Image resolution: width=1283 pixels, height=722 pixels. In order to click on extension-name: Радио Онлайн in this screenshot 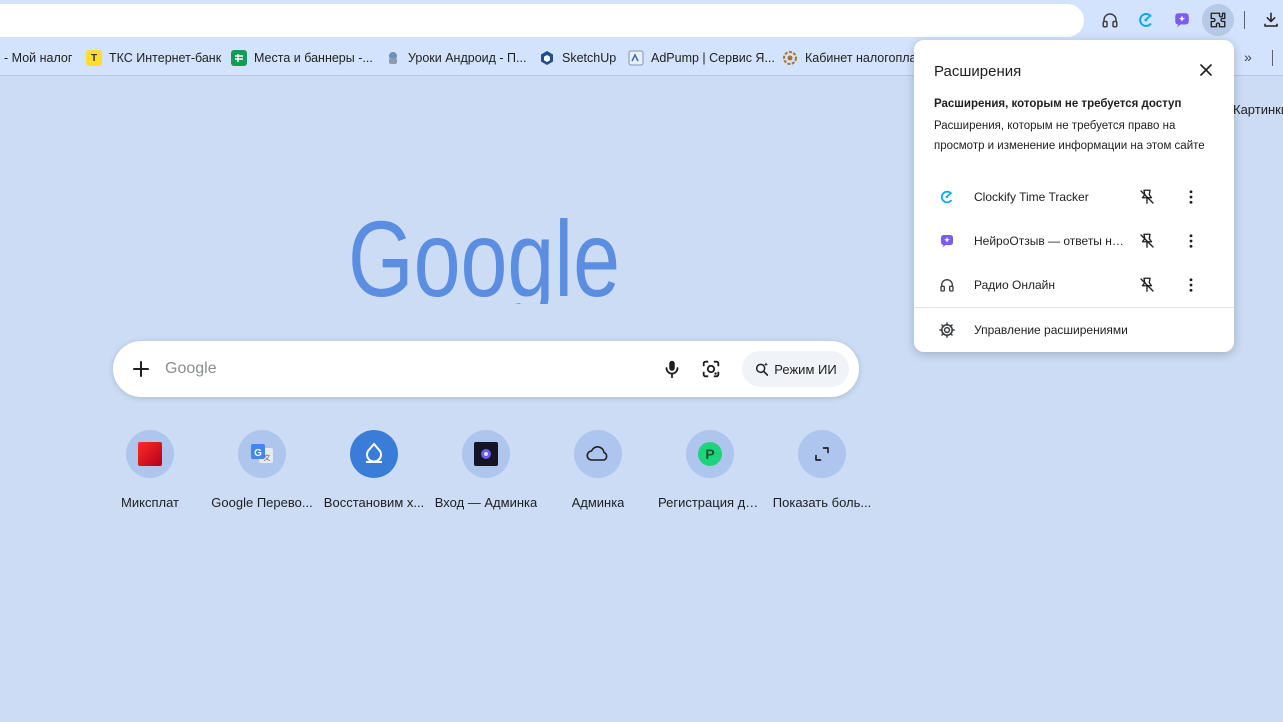, I will do `click(1014, 285)`.